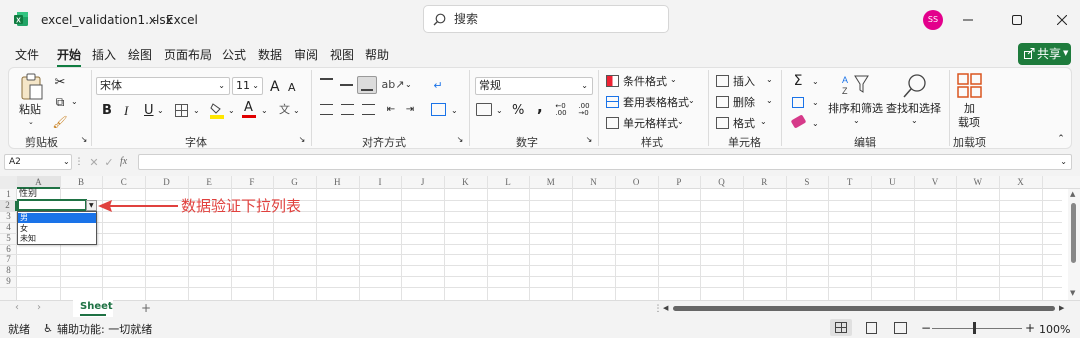  What do you see at coordinates (109, 162) in the screenshot?
I see `confirm-entry-icon: ✓` at bounding box center [109, 162].